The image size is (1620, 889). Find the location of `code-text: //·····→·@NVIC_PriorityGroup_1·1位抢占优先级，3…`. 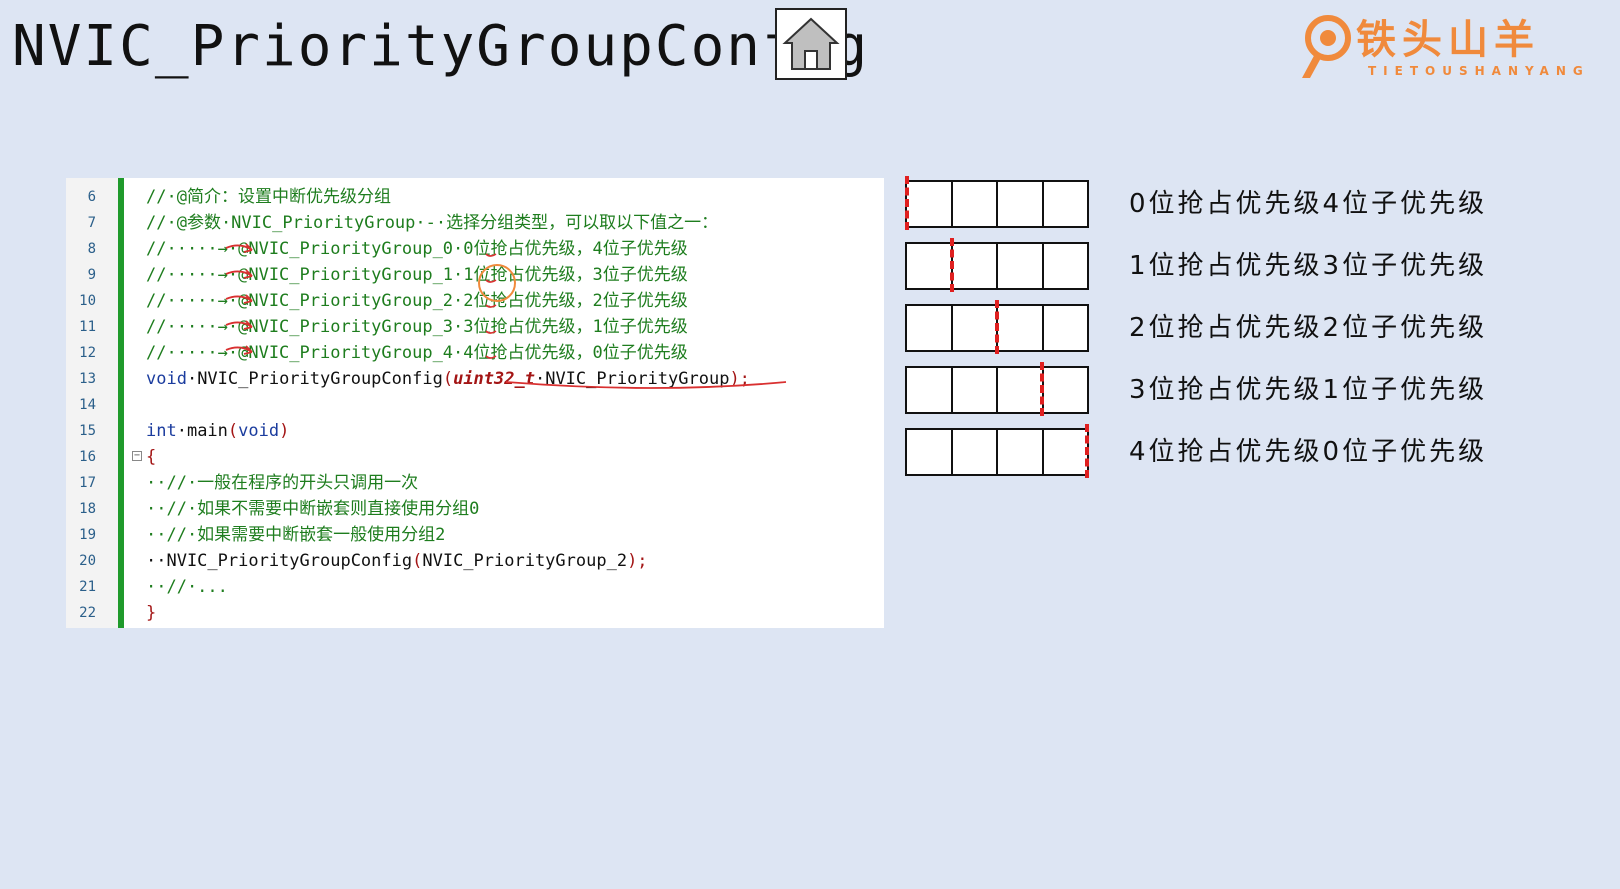

code-text: //·····→·@NVIC_PriorityGroup_1·1位抢占优先级，3… is located at coordinates (417, 275).